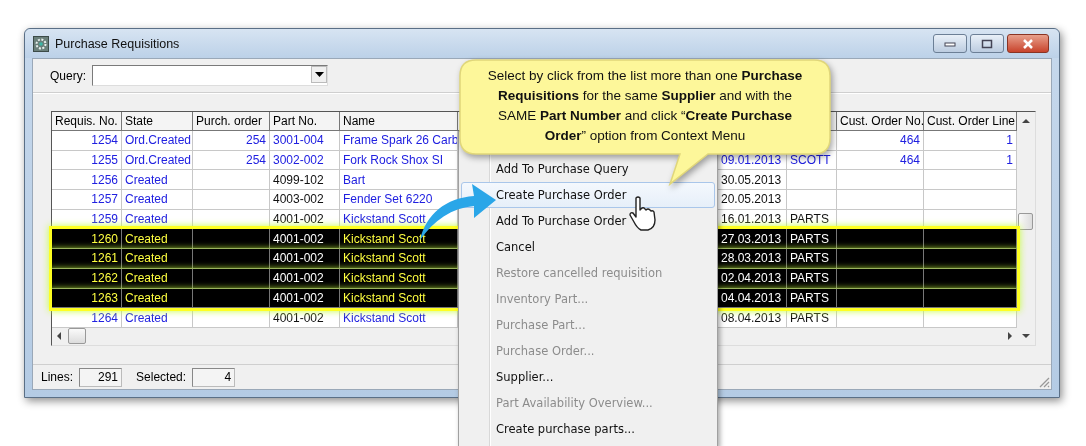 This screenshot has height=446, width=1086. What do you see at coordinates (87, 141) in the screenshot?
I see `table-cell: 1254` at bounding box center [87, 141].